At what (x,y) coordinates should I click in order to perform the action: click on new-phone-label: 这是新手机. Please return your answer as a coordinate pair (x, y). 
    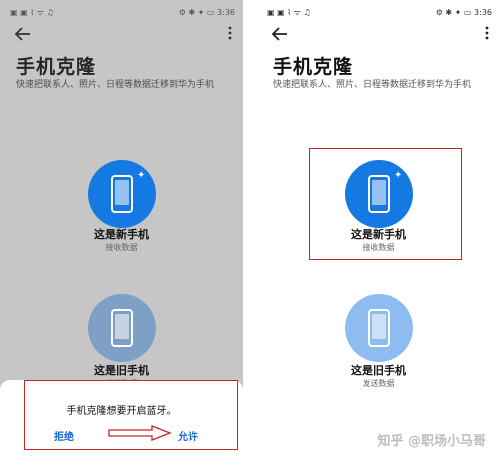
    Looking at the image, I should click on (121, 234).